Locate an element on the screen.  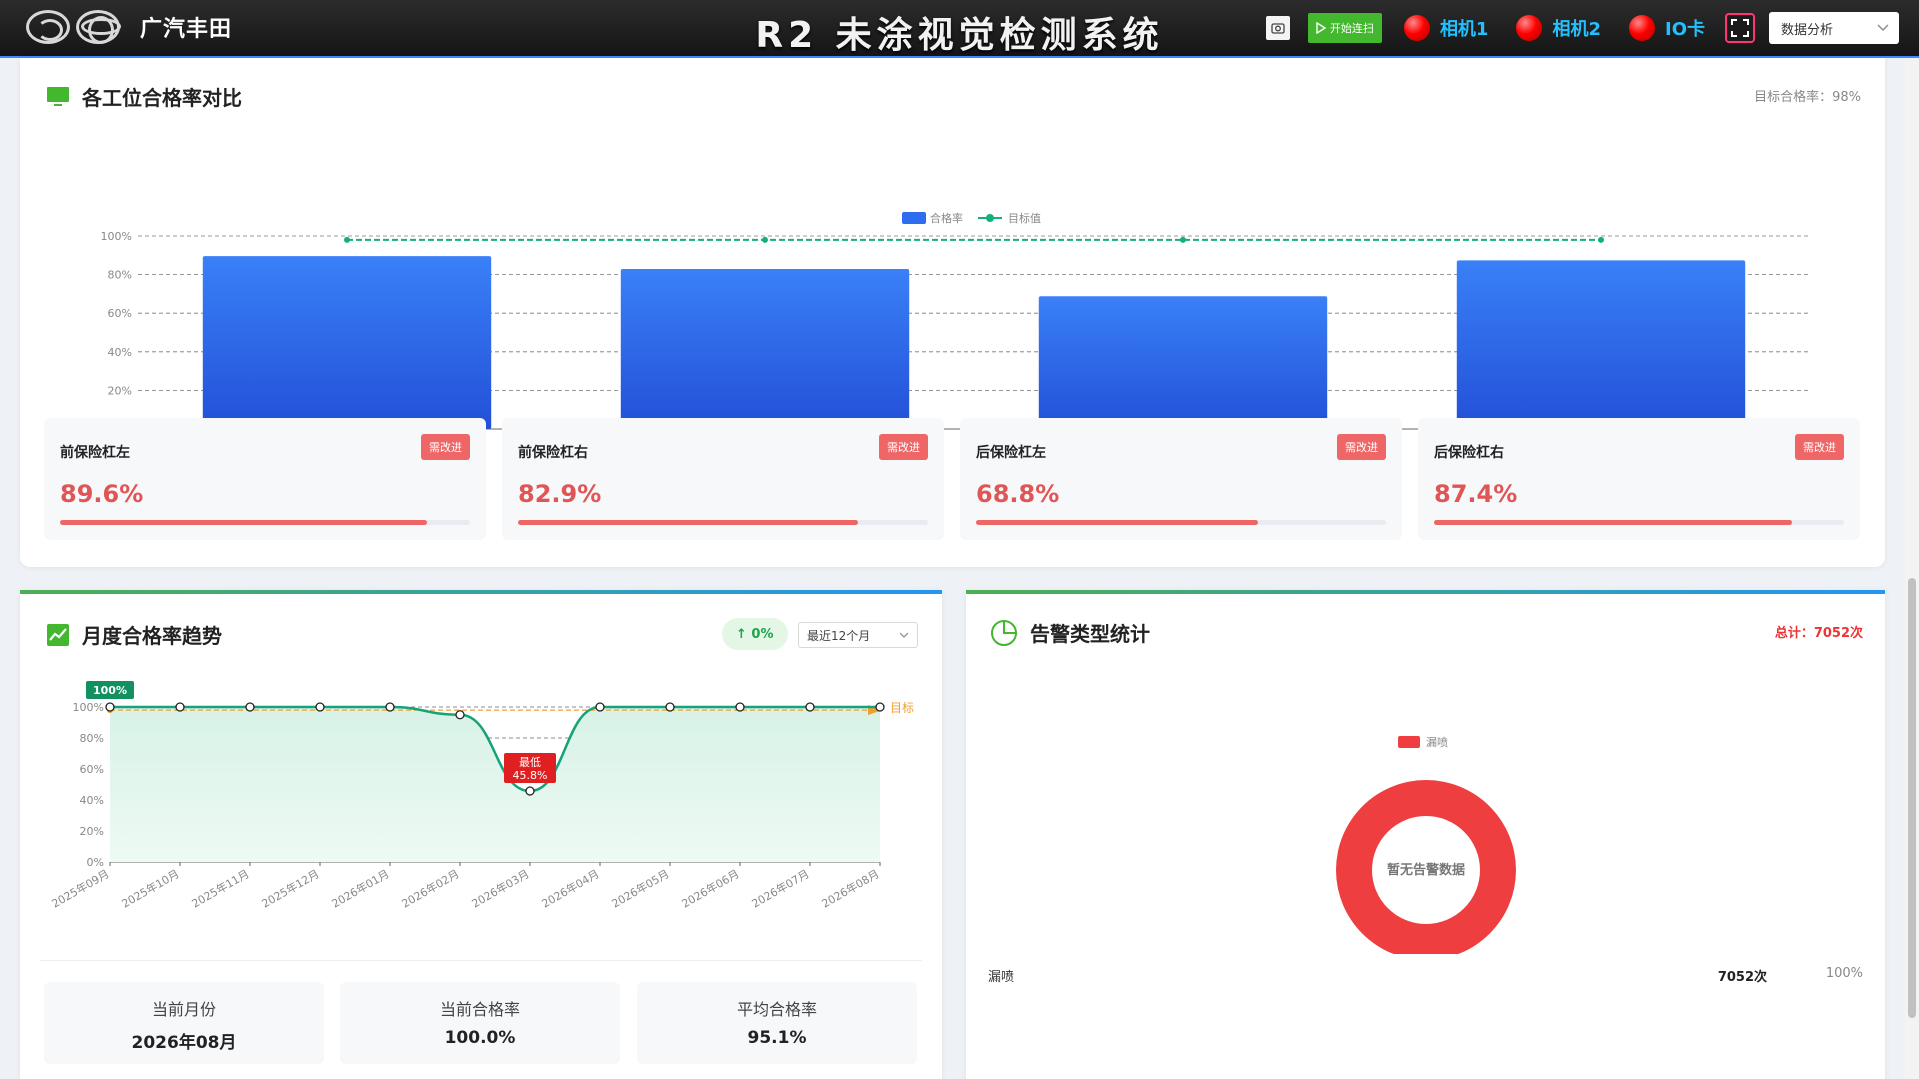
x-tick-label: 2026年02月 is located at coordinates (430, 888).